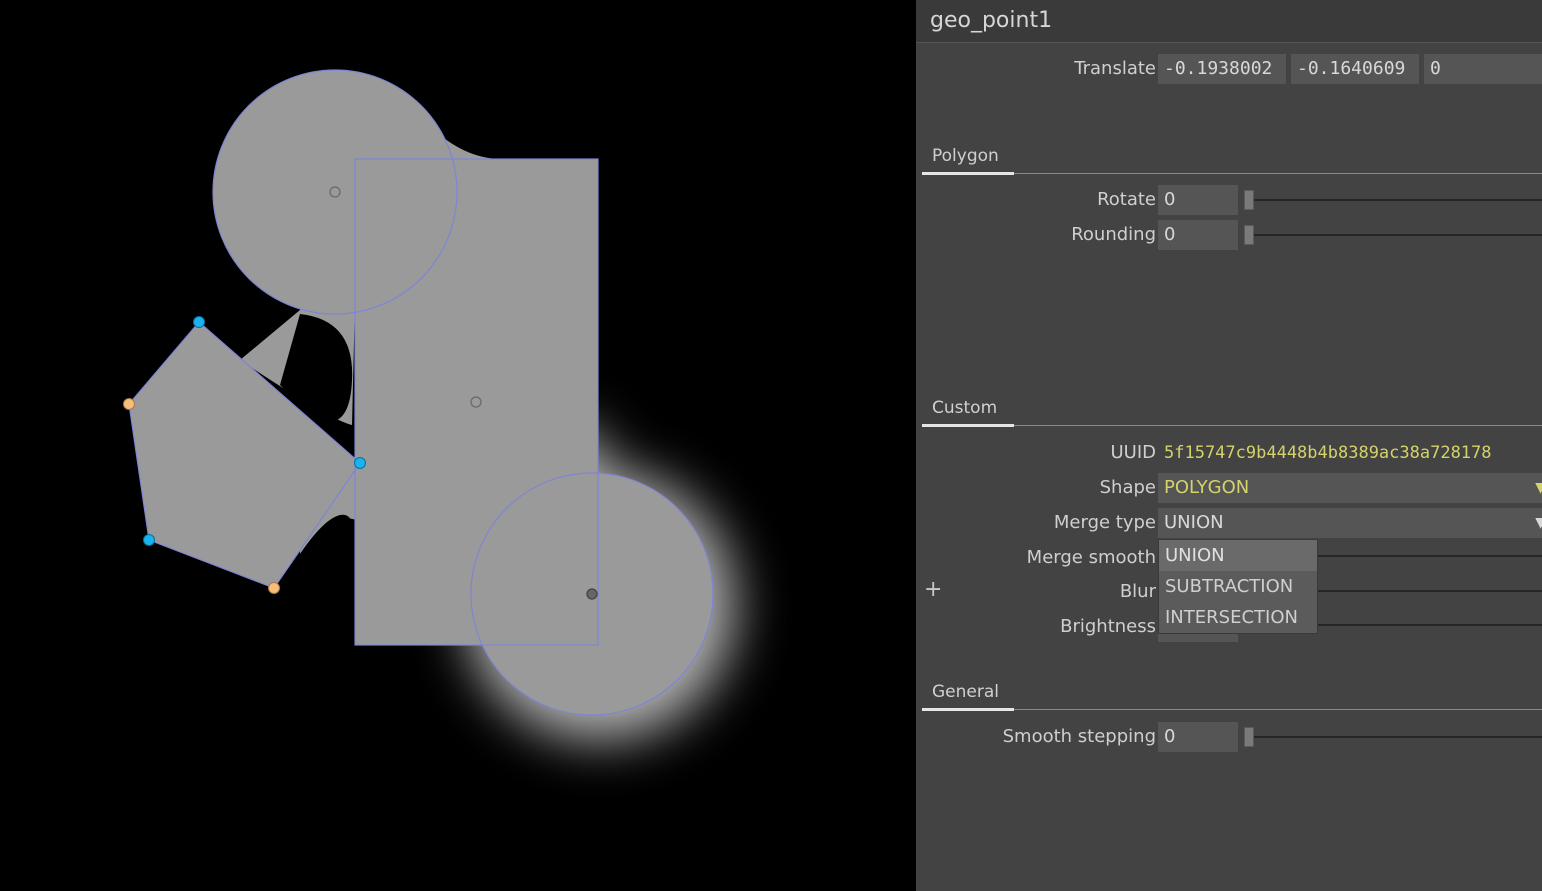 The image size is (1542, 891). What do you see at coordinates (1430, 556) in the screenshot?
I see `merge-smooth-slider-track` at bounding box center [1430, 556].